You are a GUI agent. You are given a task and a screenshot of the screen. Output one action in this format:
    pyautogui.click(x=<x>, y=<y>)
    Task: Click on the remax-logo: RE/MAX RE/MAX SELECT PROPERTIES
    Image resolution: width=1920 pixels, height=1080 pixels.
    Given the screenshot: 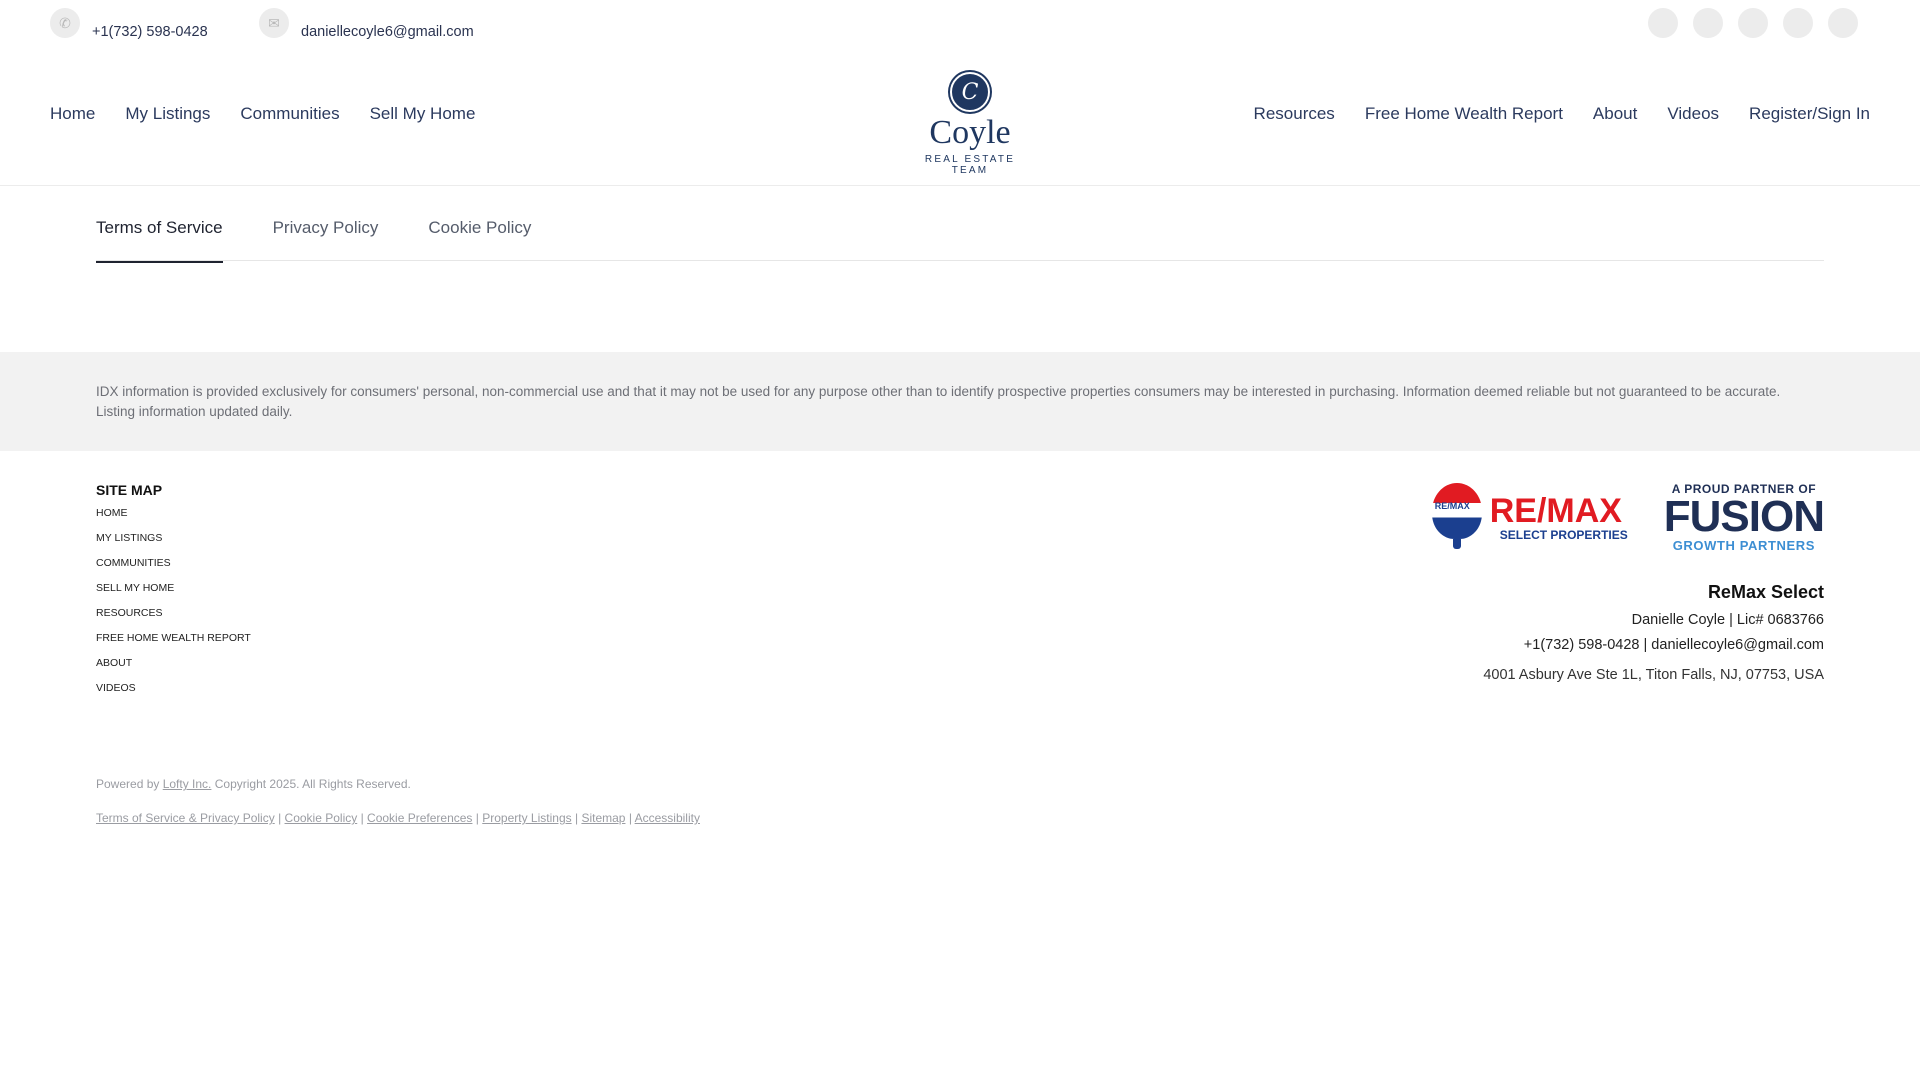 What is the action you would take?
    pyautogui.click(x=1529, y=517)
    